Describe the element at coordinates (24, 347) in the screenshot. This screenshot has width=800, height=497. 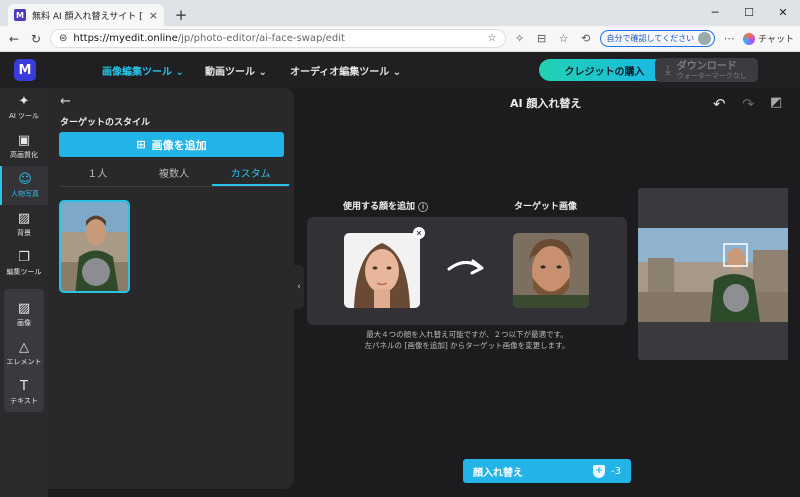
I see `elements-icon: △` at that location.